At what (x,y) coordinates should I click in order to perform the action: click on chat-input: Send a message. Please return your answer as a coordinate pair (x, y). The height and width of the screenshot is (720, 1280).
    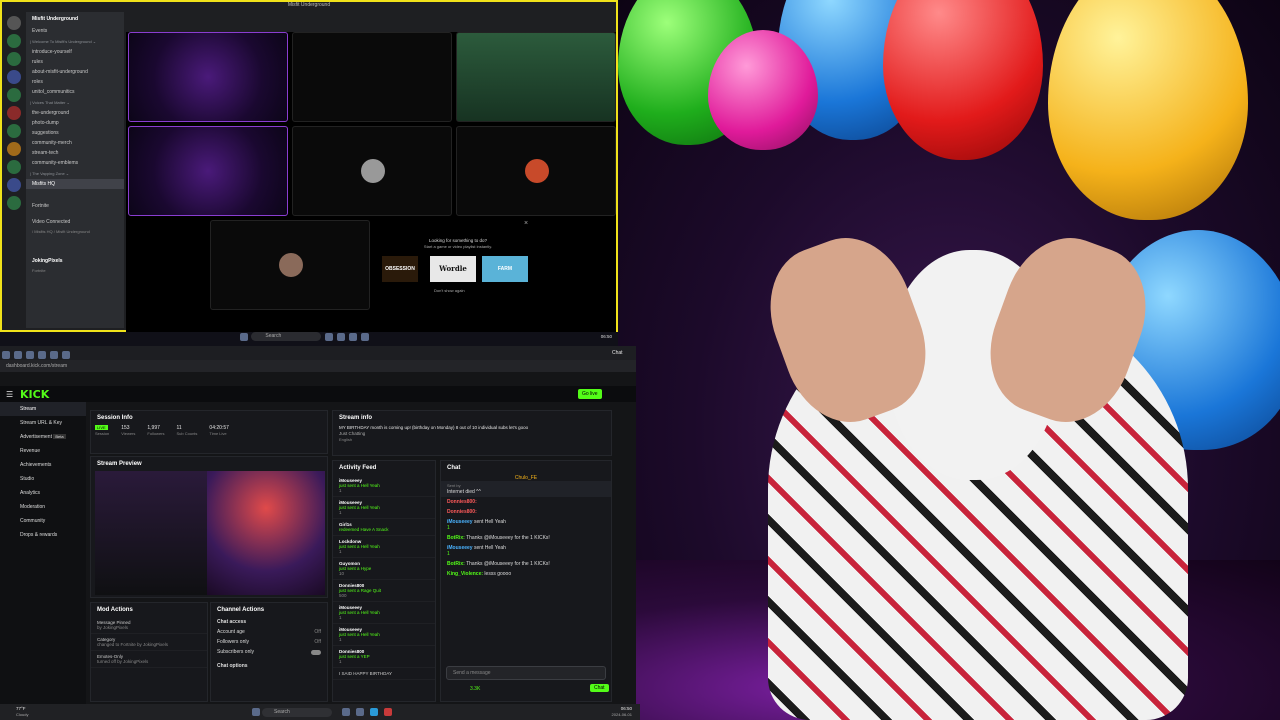
    Looking at the image, I should click on (526, 673).